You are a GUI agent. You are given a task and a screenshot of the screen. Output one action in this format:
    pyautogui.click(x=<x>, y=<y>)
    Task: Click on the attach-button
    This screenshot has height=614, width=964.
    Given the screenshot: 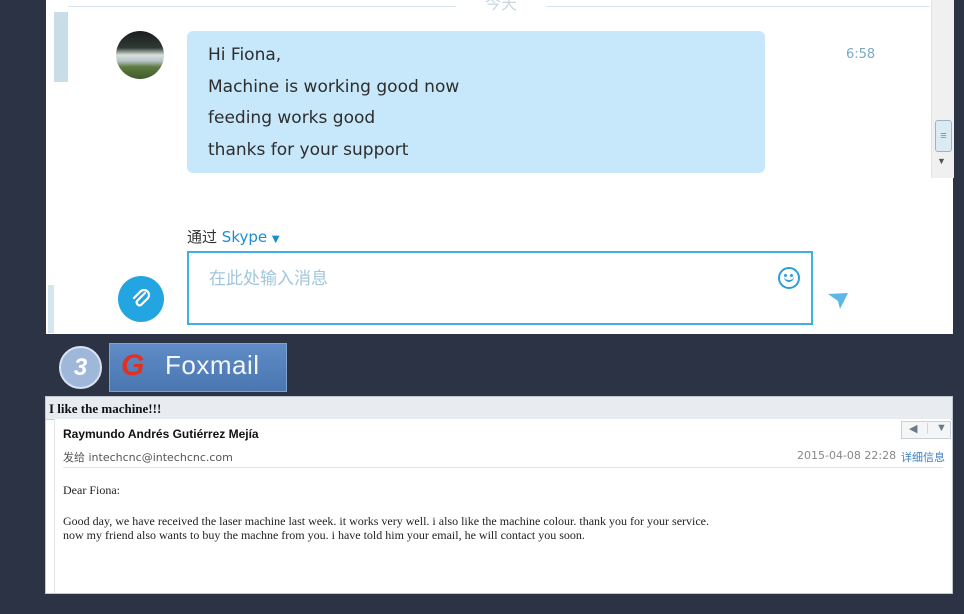 What is the action you would take?
    pyautogui.click(x=141, y=299)
    